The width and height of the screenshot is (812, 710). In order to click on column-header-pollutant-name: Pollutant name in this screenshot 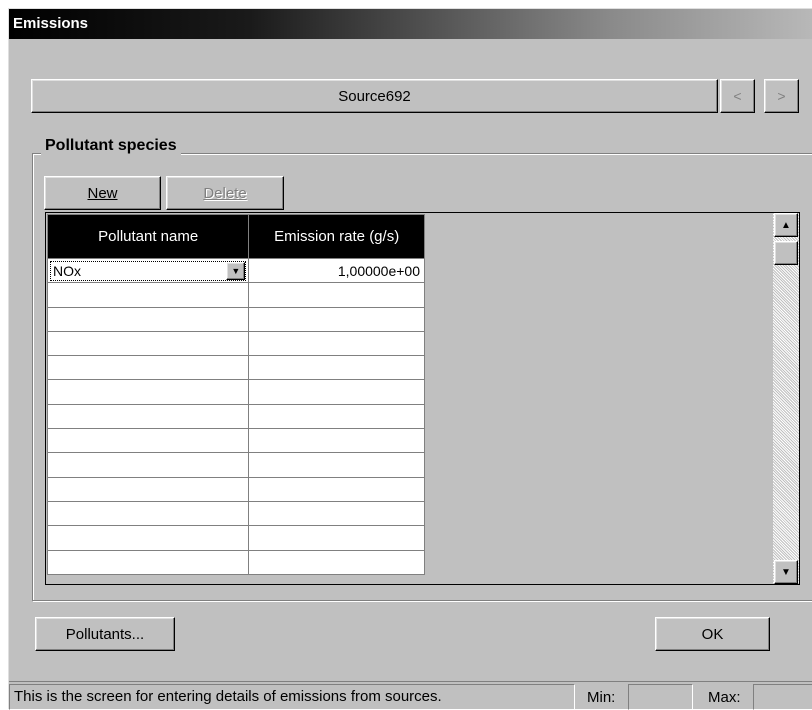, I will do `click(148, 236)`.